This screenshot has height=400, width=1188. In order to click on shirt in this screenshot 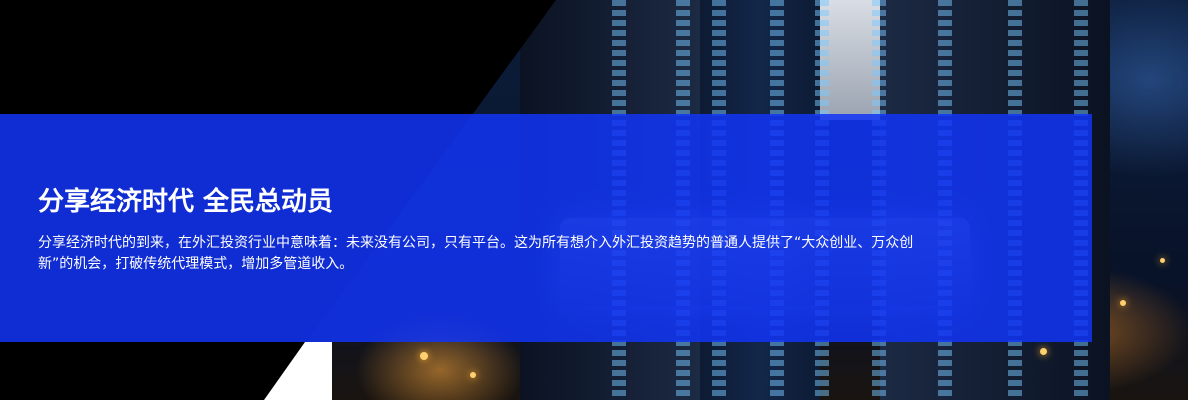, I will do `click(850, 60)`.